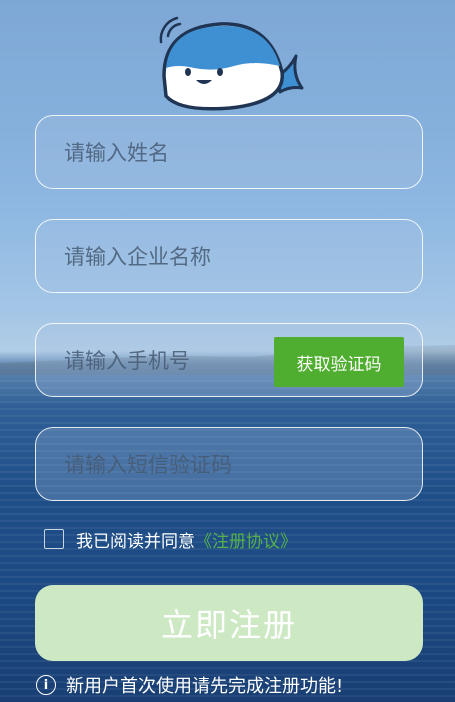 This screenshot has height=702, width=455. What do you see at coordinates (224, 465) in the screenshot?
I see `sms-code-input` at bounding box center [224, 465].